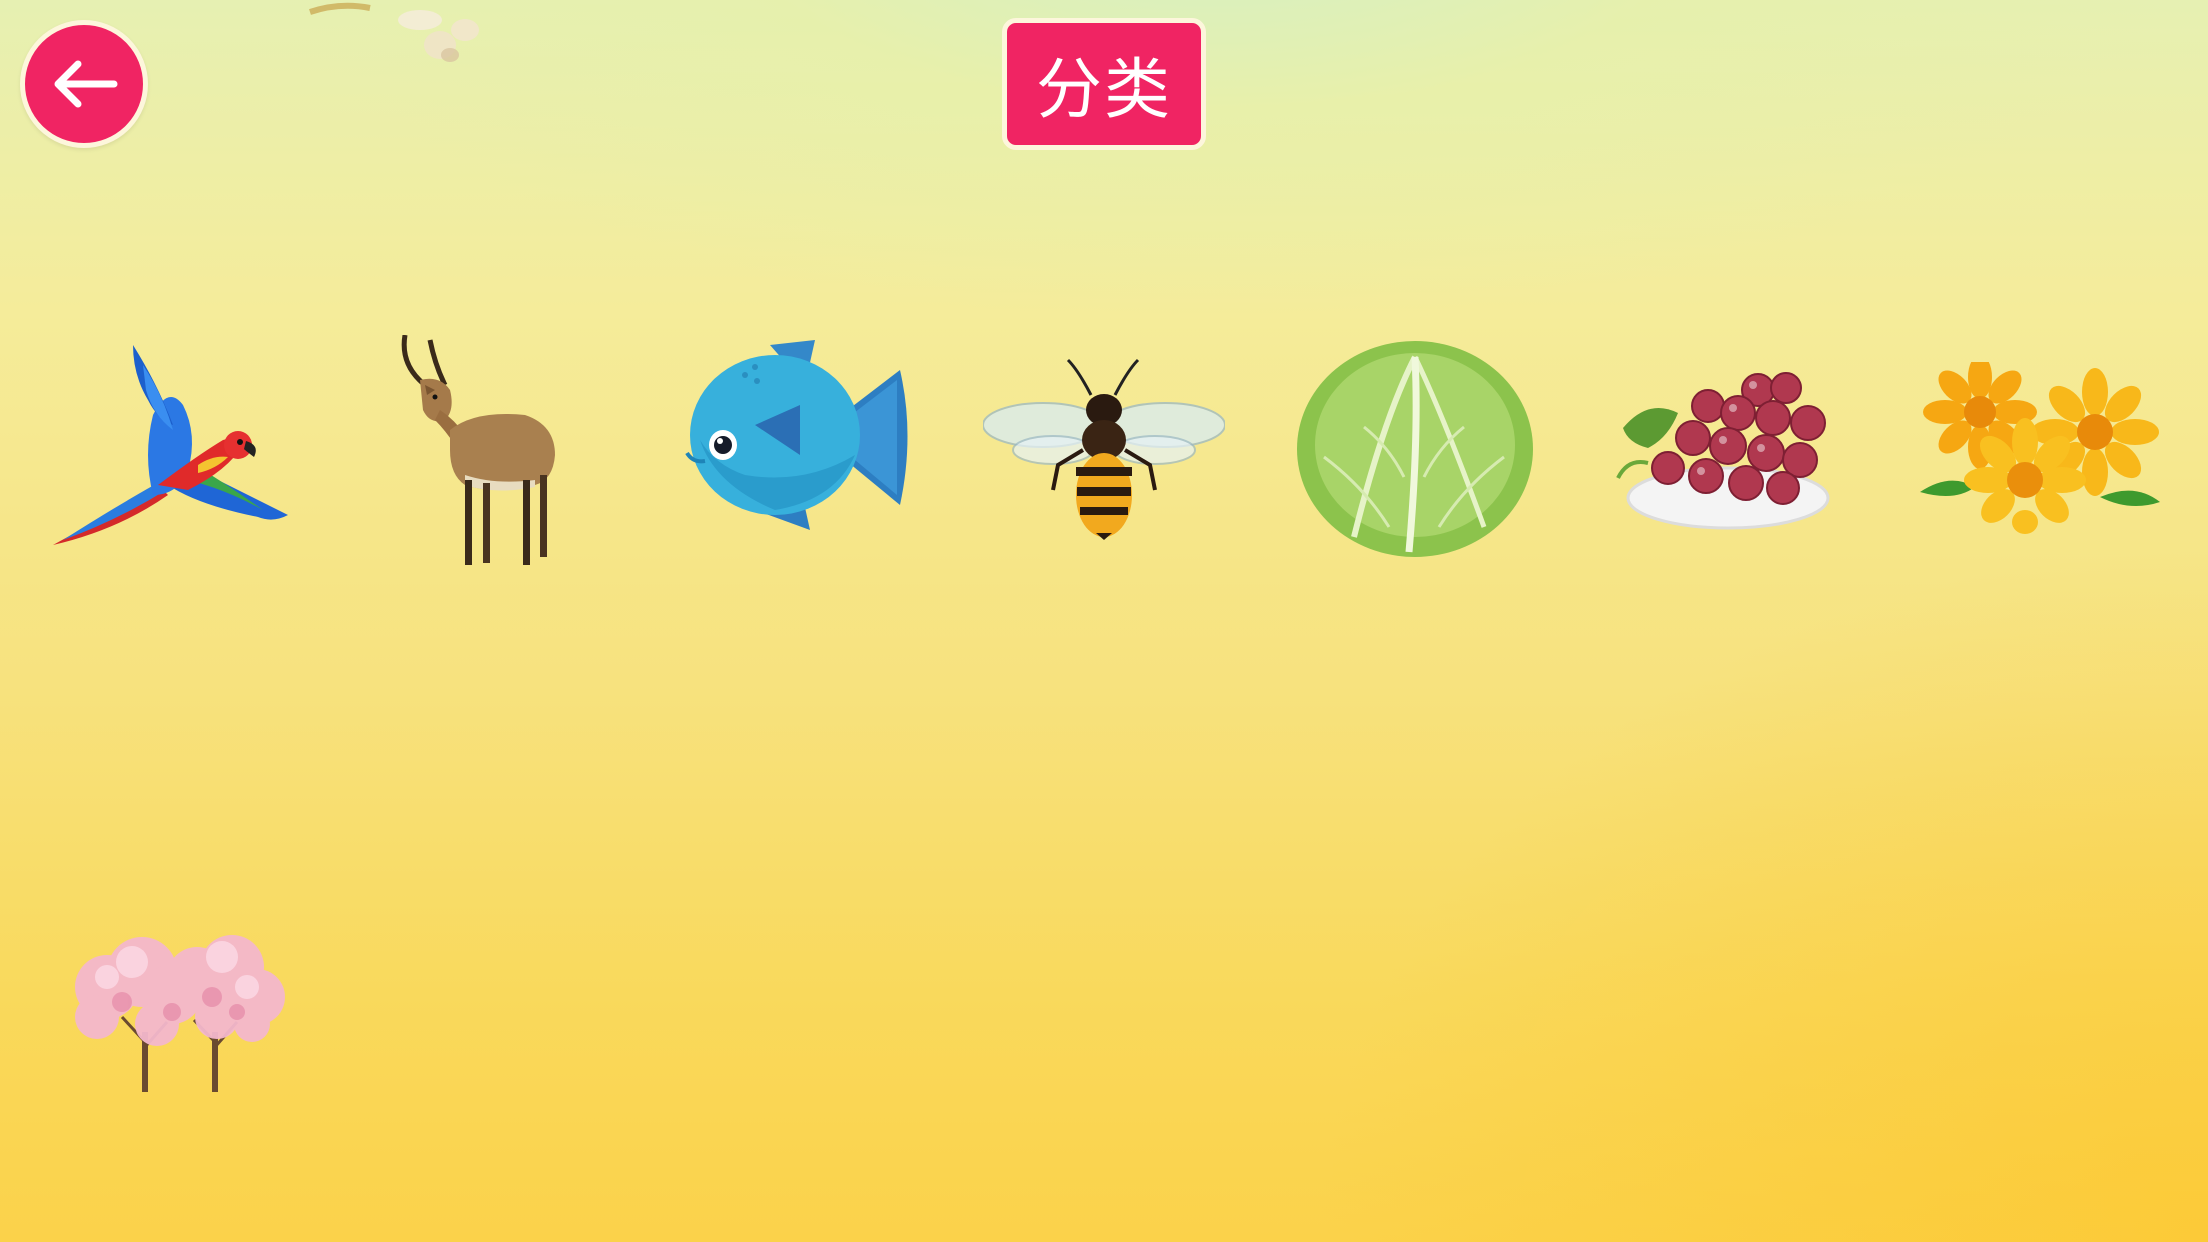 This screenshot has height=1242, width=2208. I want to click on antelope-icon, so click(480, 452).